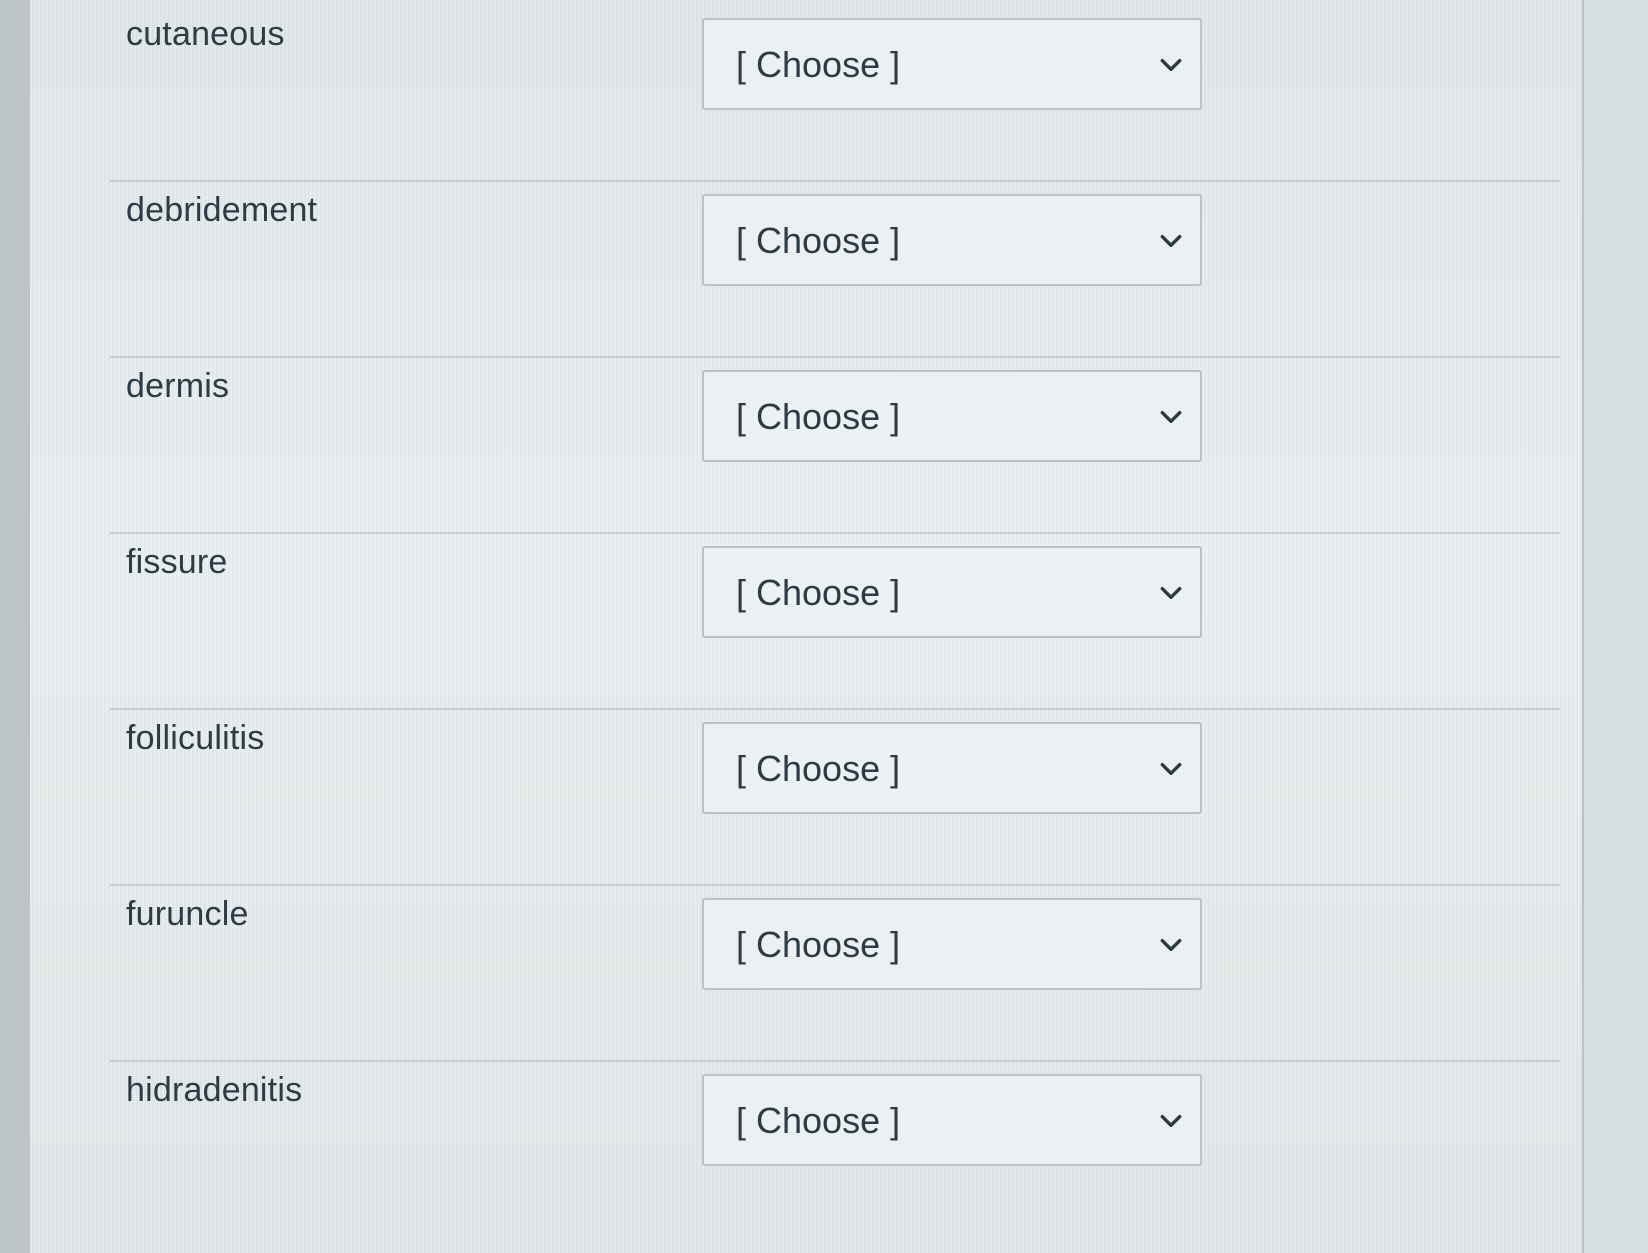 The image size is (1648, 1253). I want to click on term-label: debridement, so click(222, 210).